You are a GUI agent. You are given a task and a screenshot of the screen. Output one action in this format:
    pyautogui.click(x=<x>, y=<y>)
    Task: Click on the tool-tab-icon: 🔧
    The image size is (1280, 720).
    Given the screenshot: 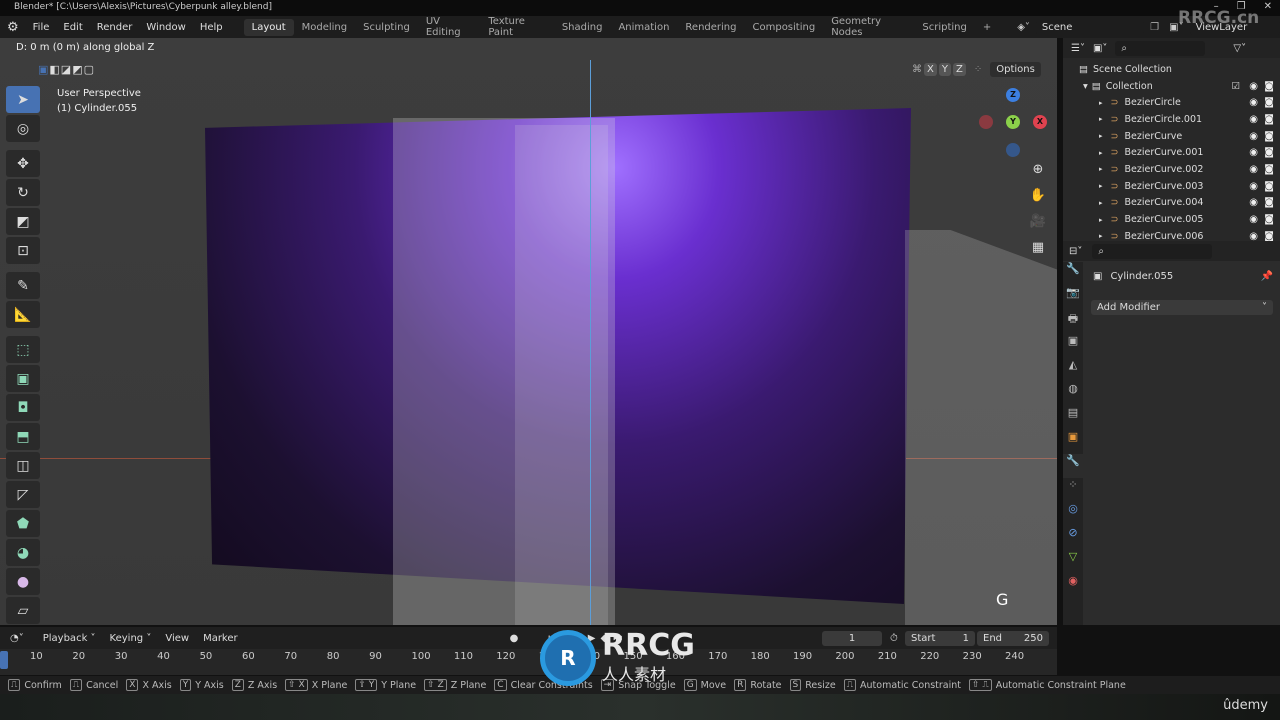 What is the action you would take?
    pyautogui.click(x=1073, y=274)
    